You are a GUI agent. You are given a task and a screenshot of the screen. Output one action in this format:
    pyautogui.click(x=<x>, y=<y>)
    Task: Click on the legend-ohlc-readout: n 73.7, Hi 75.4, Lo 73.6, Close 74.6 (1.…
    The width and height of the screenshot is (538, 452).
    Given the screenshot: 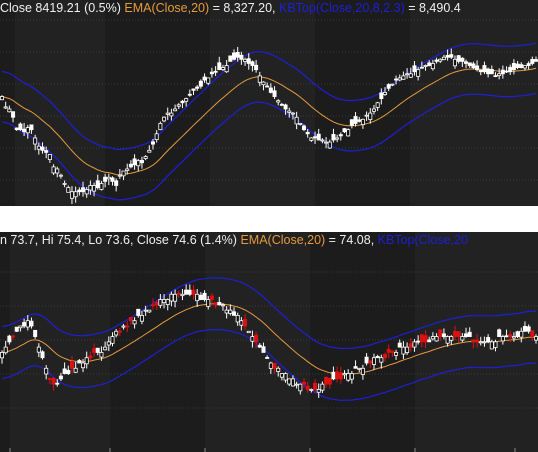 What is the action you would take?
    pyautogui.click(x=120, y=240)
    